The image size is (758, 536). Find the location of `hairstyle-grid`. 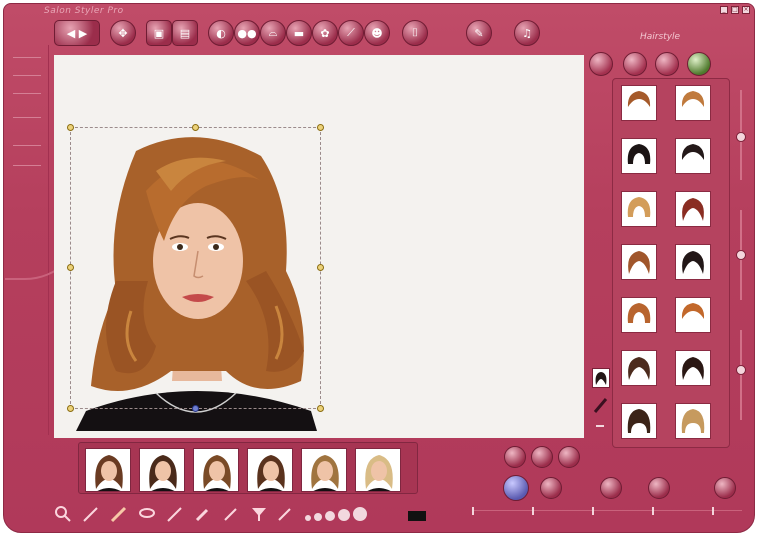

hairstyle-grid is located at coordinates (666, 262).